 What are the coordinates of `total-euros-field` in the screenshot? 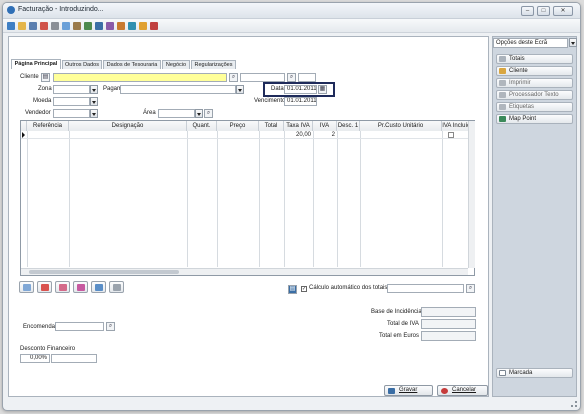 It's located at (448, 336).